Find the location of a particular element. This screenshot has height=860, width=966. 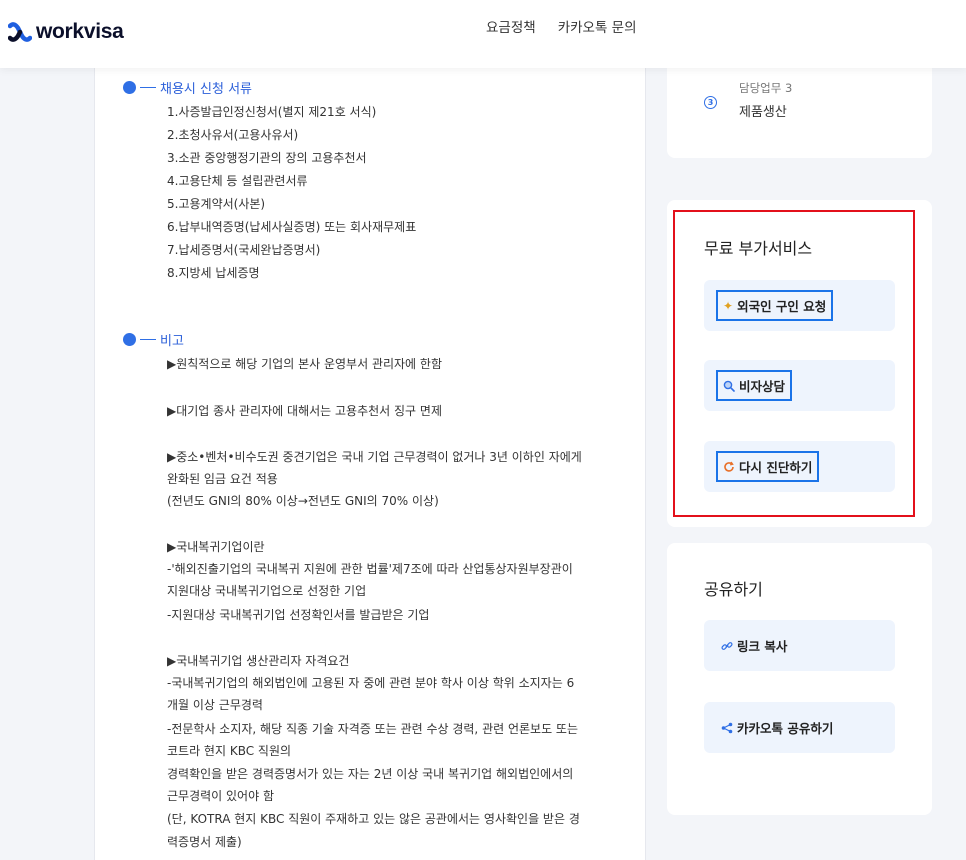

remark-line: 코트라 현지 KBC 직원의 is located at coordinates (229, 751).